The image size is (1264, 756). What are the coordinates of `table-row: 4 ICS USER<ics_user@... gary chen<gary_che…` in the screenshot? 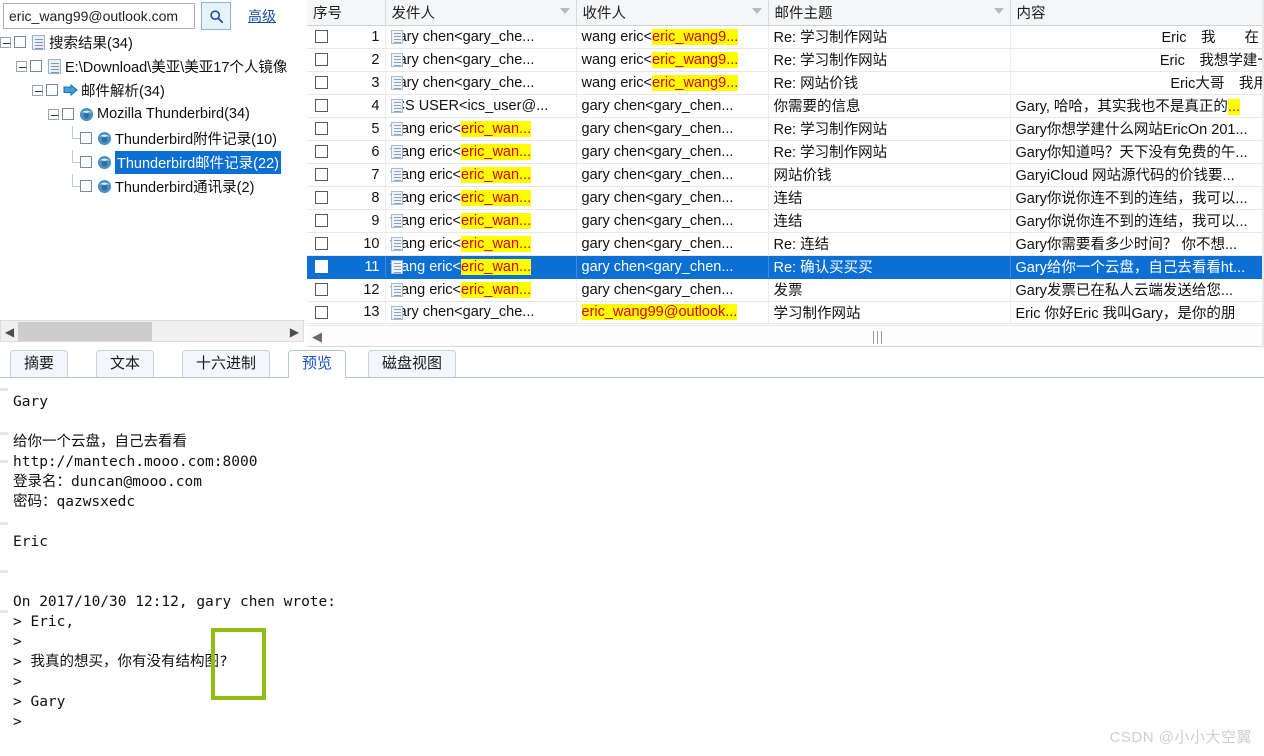 It's located at (785, 106).